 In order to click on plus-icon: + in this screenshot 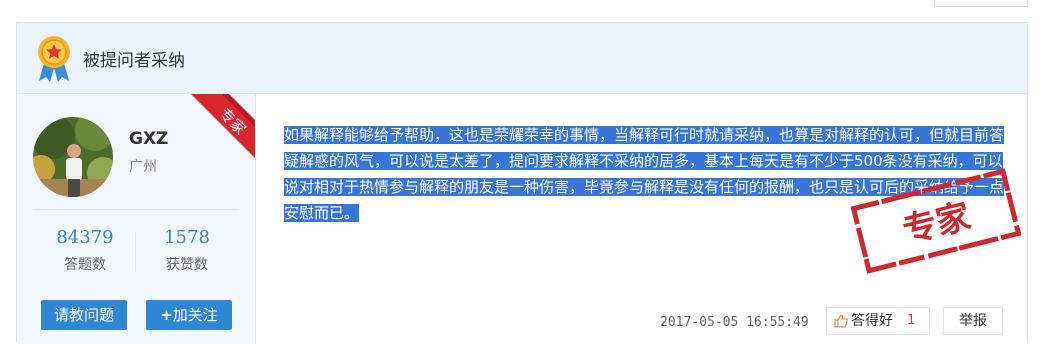, I will do `click(166, 315)`.